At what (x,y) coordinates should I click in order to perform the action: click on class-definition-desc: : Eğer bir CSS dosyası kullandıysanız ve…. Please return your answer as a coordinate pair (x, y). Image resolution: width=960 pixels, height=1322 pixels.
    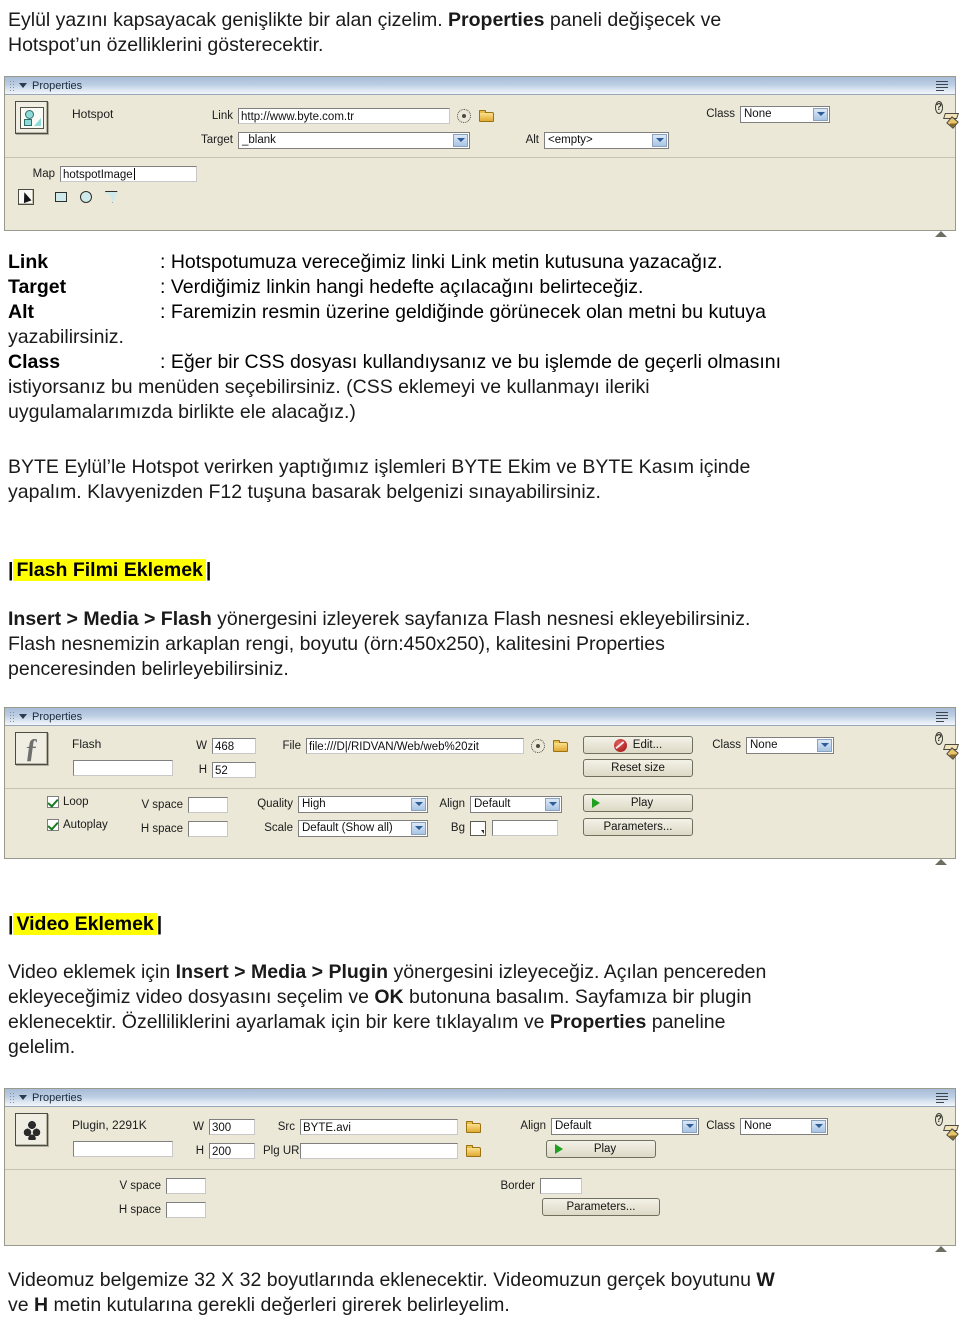
    Looking at the image, I should click on (471, 362).